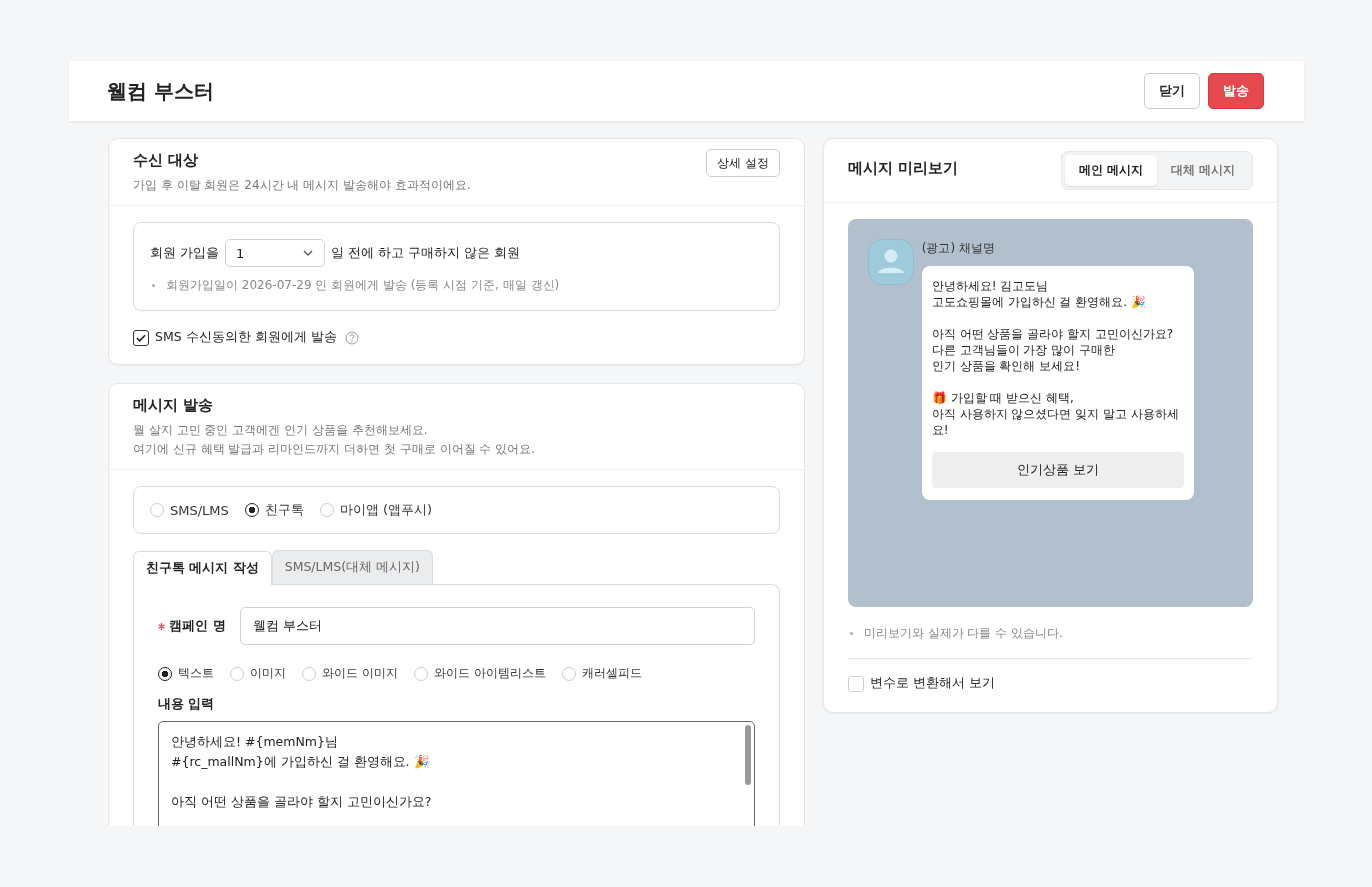 Image resolution: width=1372 pixels, height=887 pixels. What do you see at coordinates (1236, 91) in the screenshot?
I see `send-button: 발송` at bounding box center [1236, 91].